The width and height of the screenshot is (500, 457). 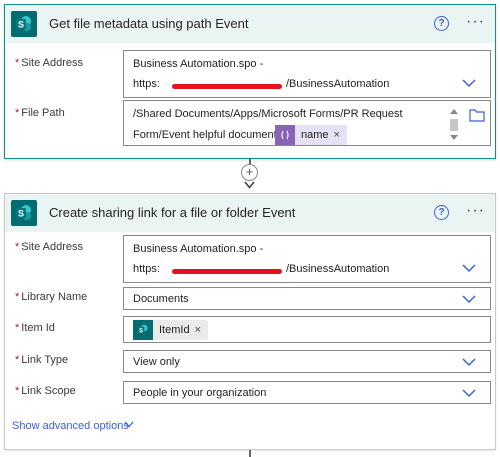 What do you see at coordinates (315, 135) in the screenshot?
I see `token-label: name` at bounding box center [315, 135].